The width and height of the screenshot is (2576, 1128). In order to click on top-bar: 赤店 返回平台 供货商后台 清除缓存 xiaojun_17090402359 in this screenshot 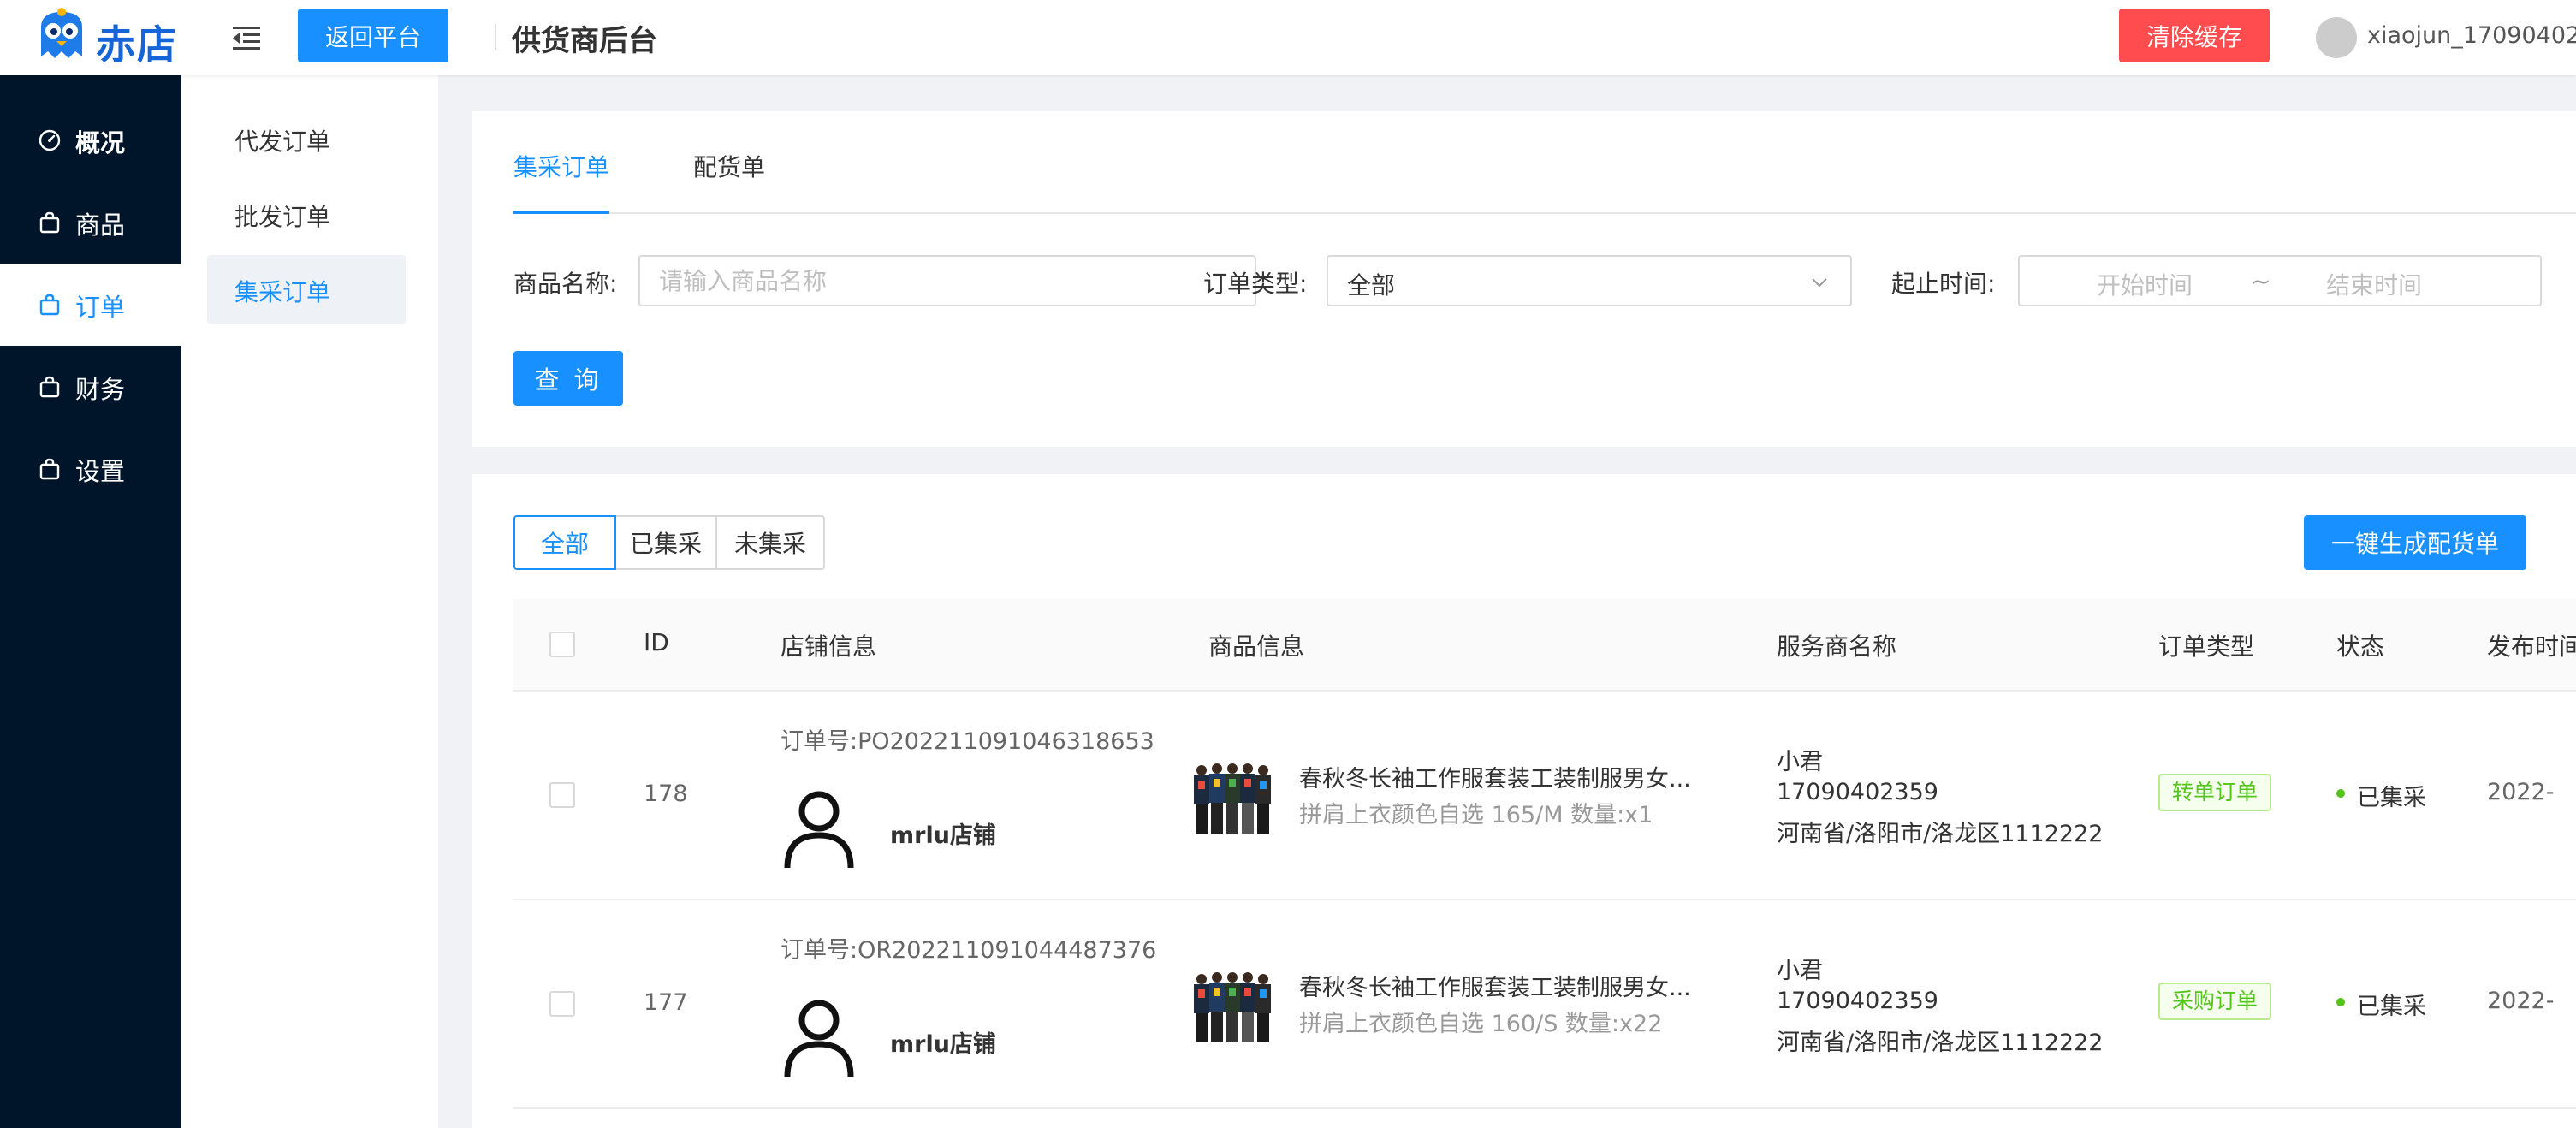, I will do `click(1288, 38)`.